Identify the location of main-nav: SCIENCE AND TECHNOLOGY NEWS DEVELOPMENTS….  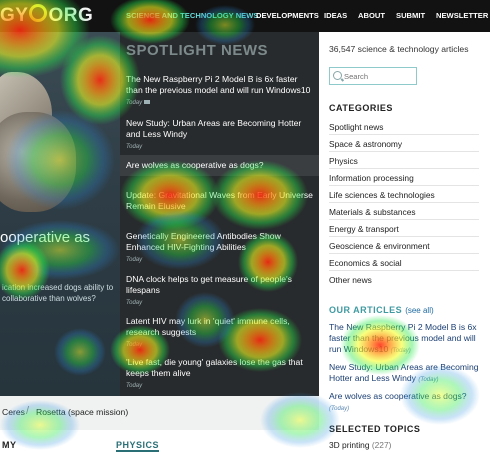
(307, 16).